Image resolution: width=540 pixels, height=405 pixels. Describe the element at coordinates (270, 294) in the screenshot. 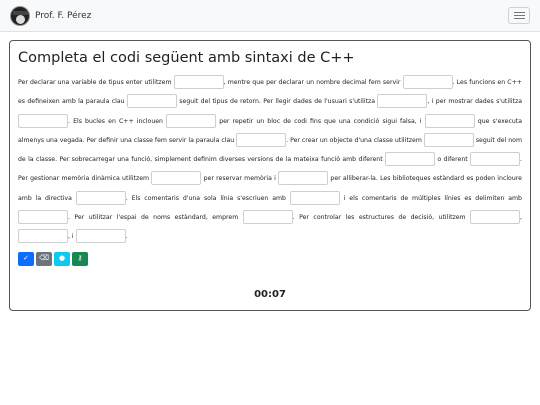

I see `timer: 00:07` at that location.